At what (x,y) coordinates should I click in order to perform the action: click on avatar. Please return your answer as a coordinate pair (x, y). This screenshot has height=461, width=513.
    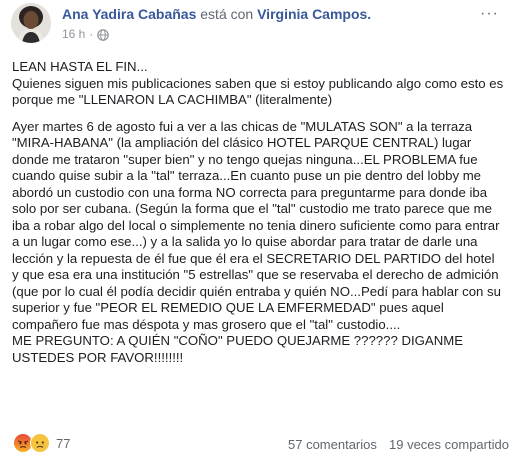
    Looking at the image, I should click on (31, 23).